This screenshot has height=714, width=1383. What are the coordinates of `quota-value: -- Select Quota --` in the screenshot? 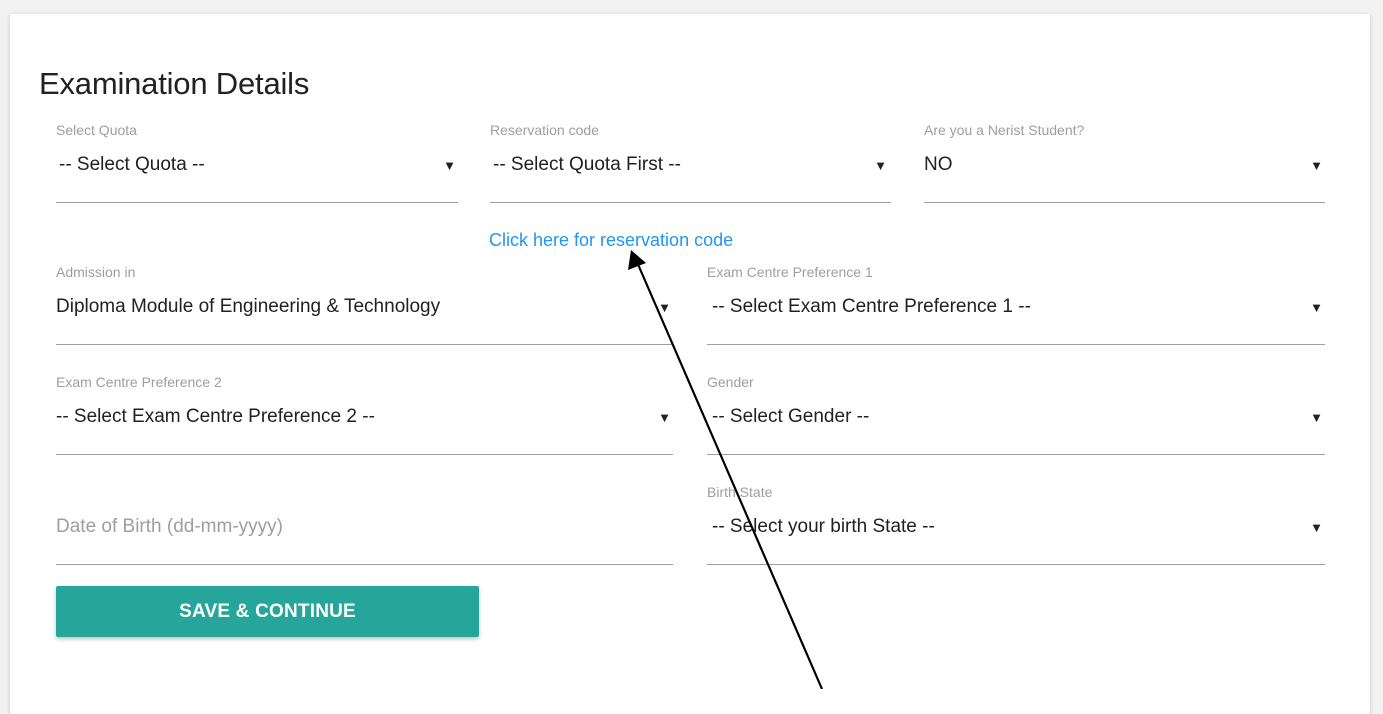 It's located at (132, 164).